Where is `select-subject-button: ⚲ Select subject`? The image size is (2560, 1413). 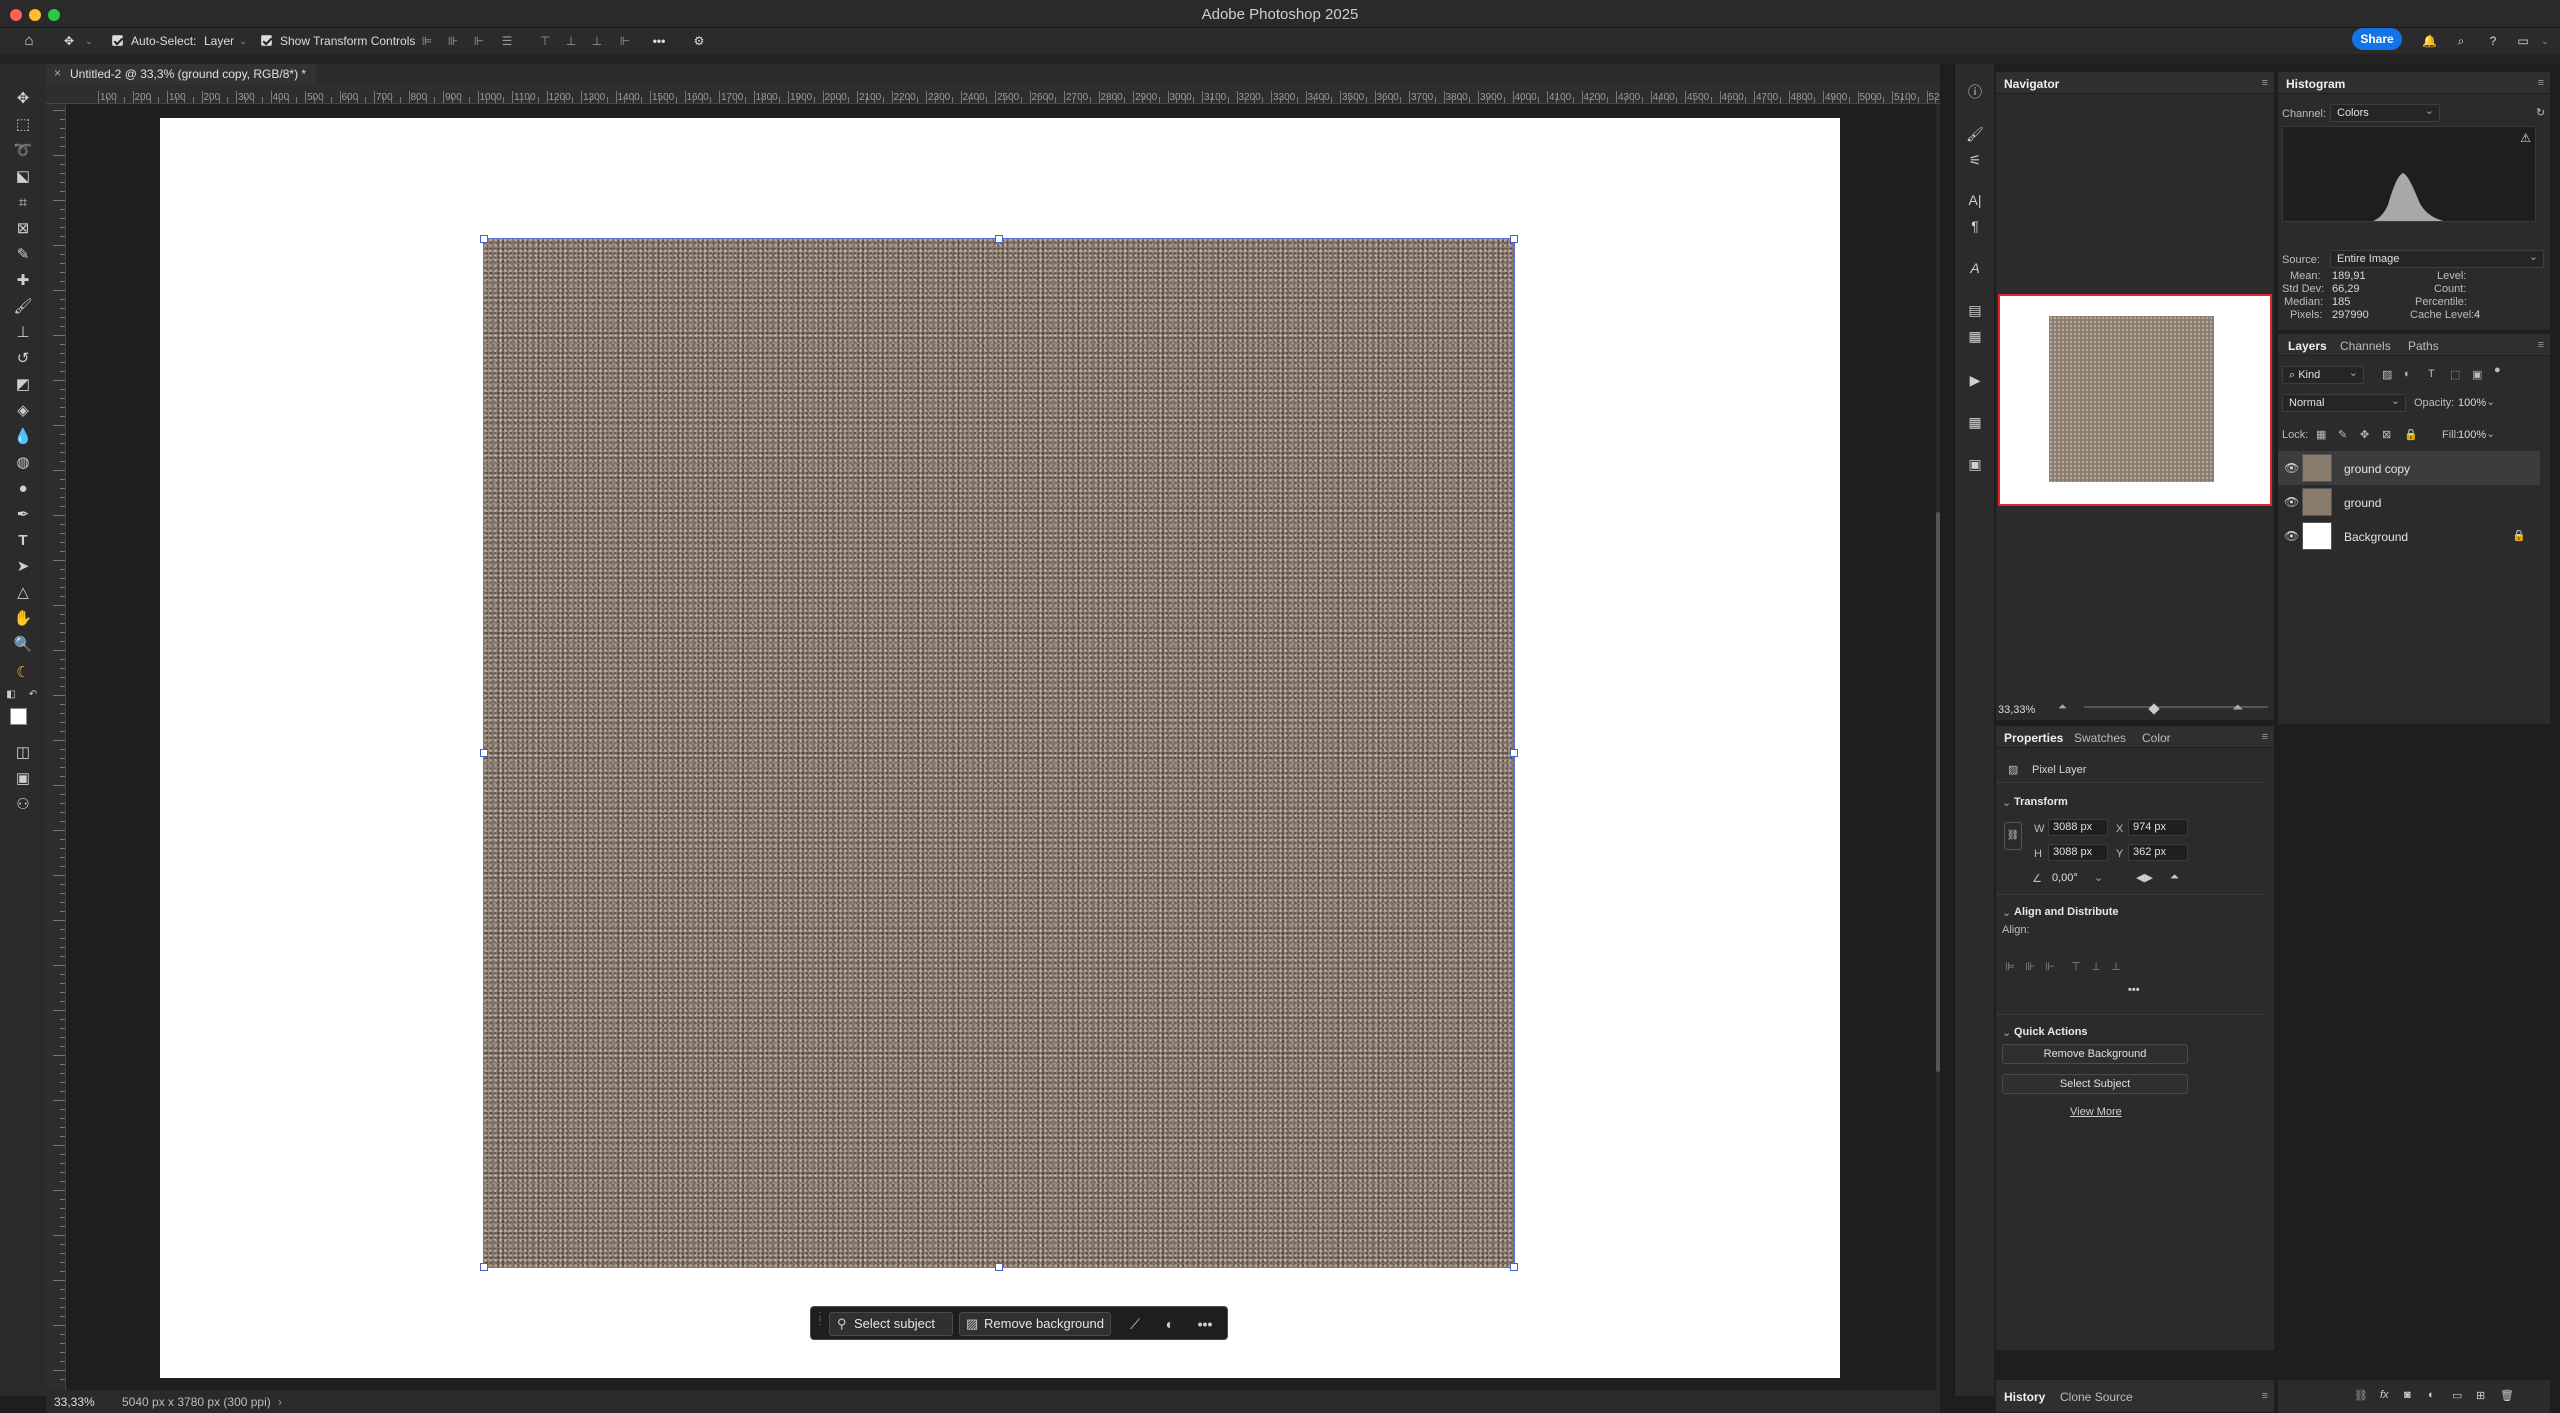
select-subject-button: ⚲ Select subject is located at coordinates (891, 1324).